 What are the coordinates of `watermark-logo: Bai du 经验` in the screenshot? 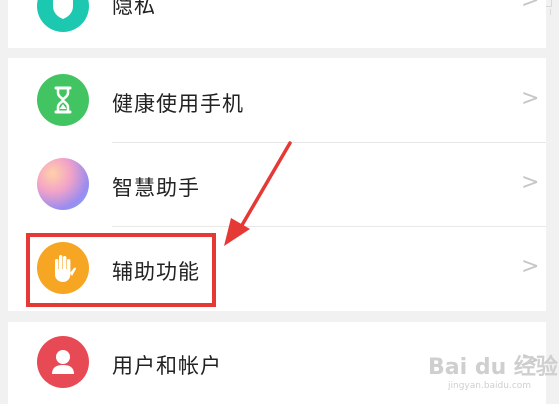 It's located at (493, 367).